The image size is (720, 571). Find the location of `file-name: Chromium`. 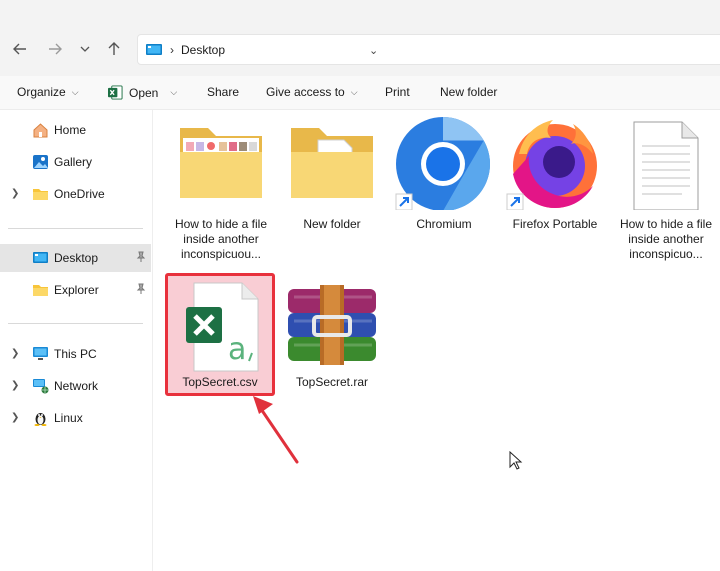

file-name: Chromium is located at coordinates (444, 224).